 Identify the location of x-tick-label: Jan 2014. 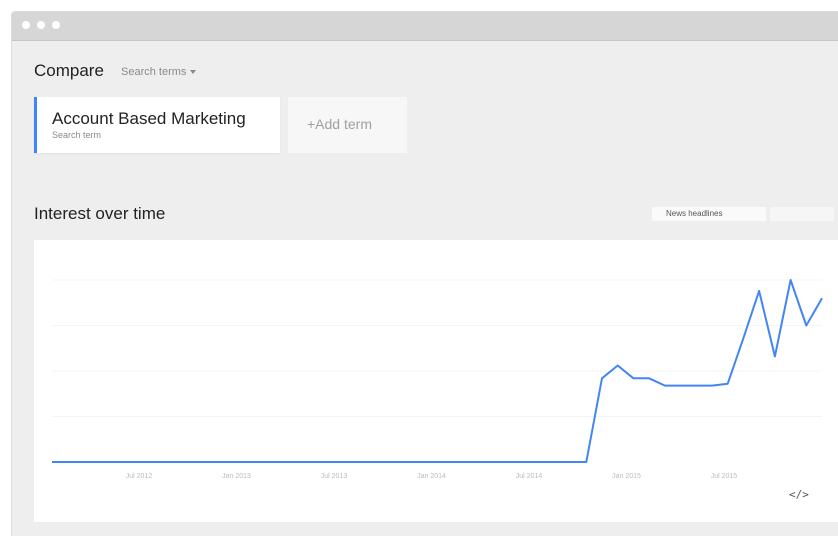
(431, 476).